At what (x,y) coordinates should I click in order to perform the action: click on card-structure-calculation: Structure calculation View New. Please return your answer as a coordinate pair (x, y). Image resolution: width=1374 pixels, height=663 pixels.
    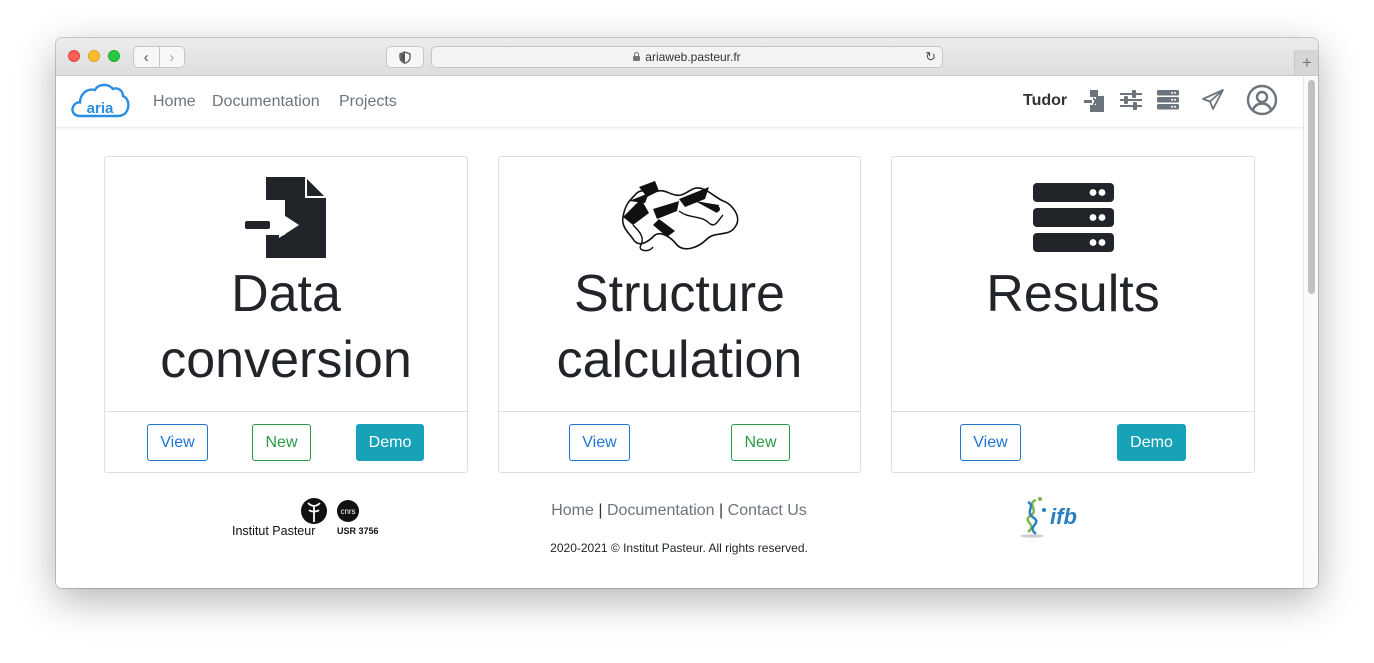
    Looking at the image, I should click on (679, 314).